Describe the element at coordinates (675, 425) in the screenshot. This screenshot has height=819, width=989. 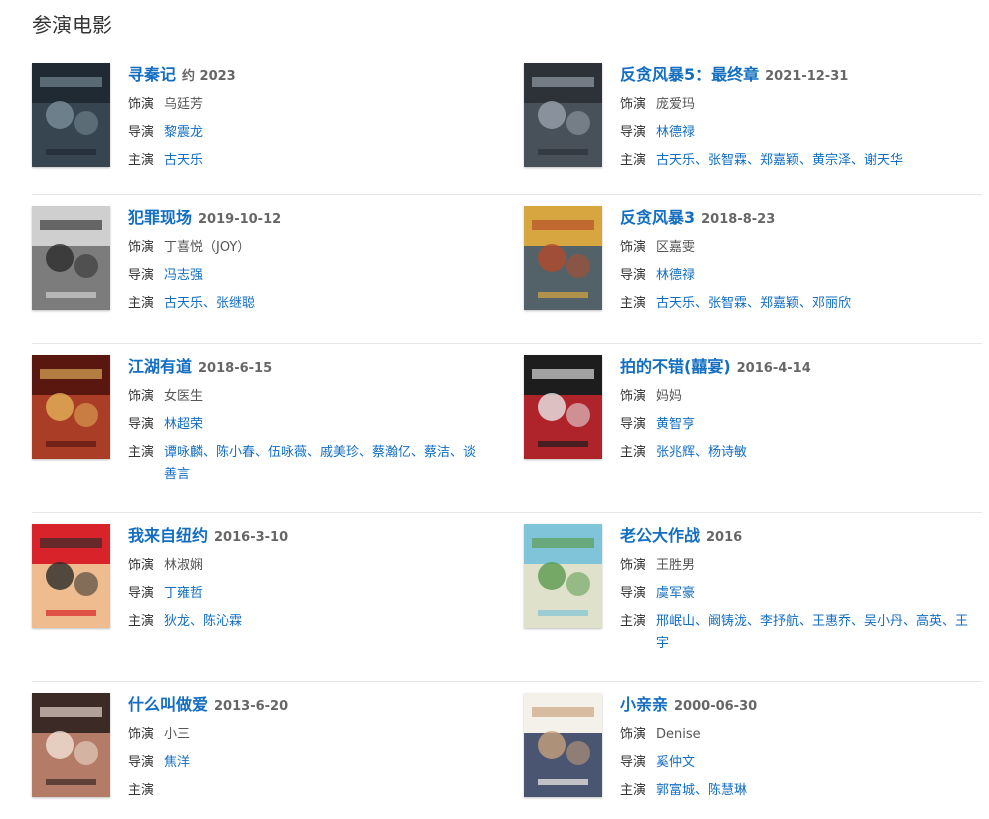
I see `director-link: 黄智亨` at that location.